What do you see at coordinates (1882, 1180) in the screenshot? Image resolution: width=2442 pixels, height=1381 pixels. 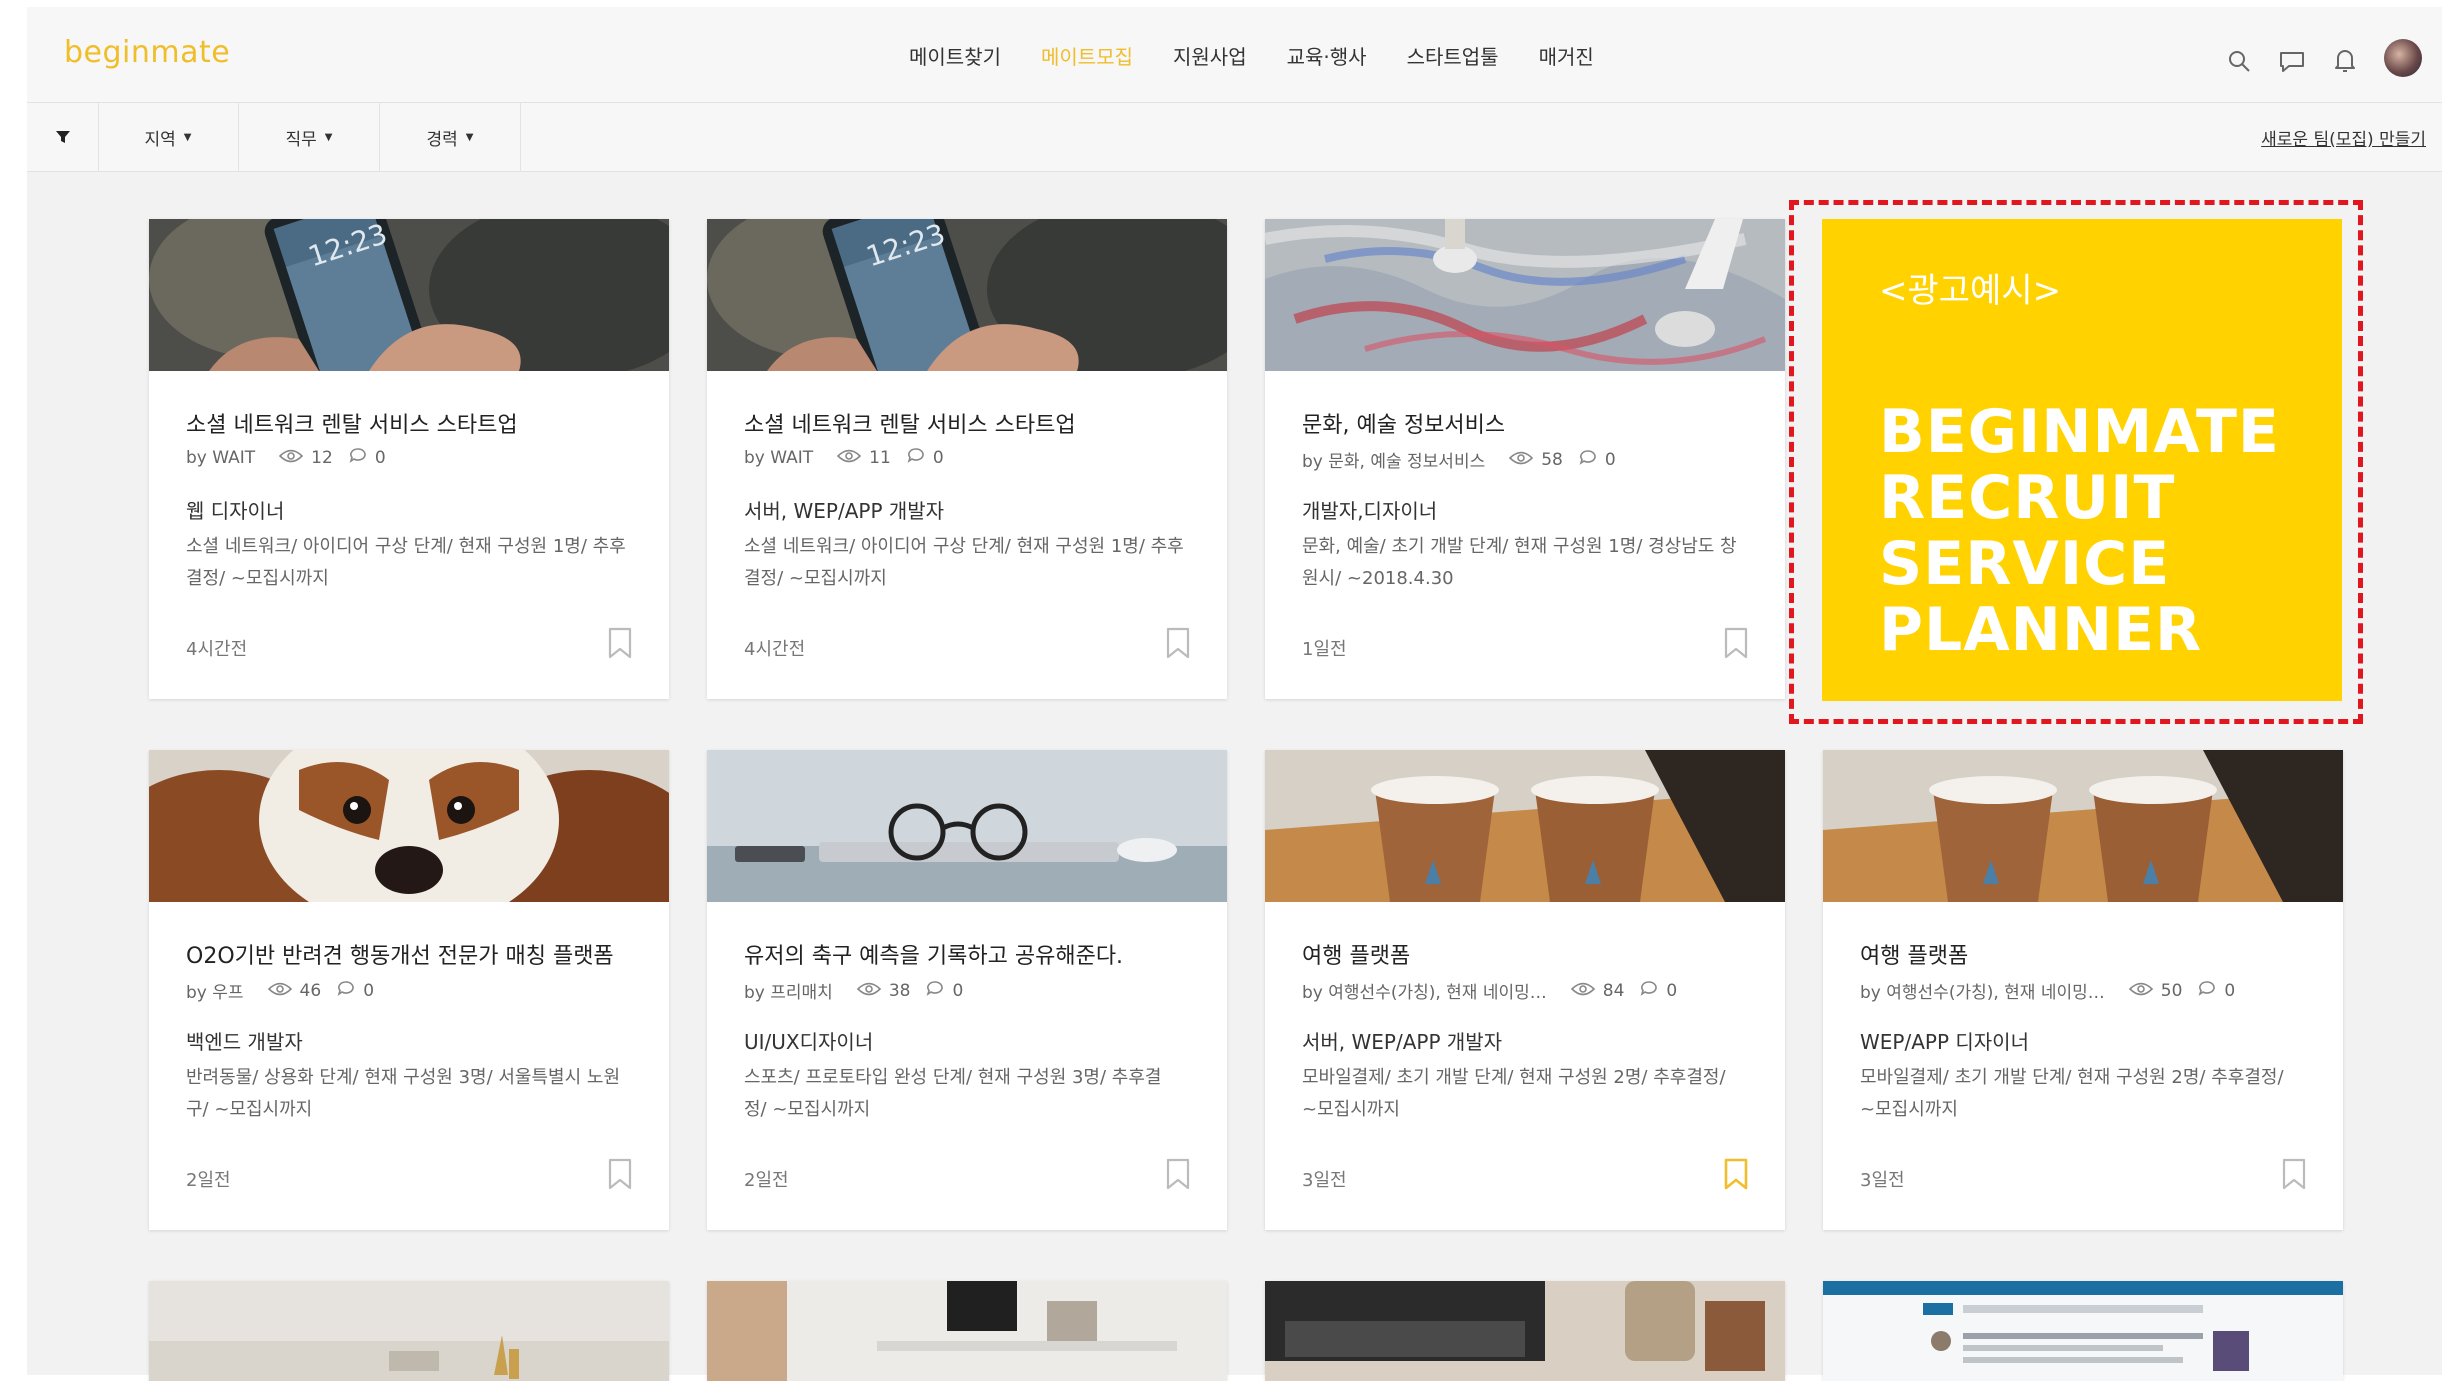 I see `card-time: 3일전` at bounding box center [1882, 1180].